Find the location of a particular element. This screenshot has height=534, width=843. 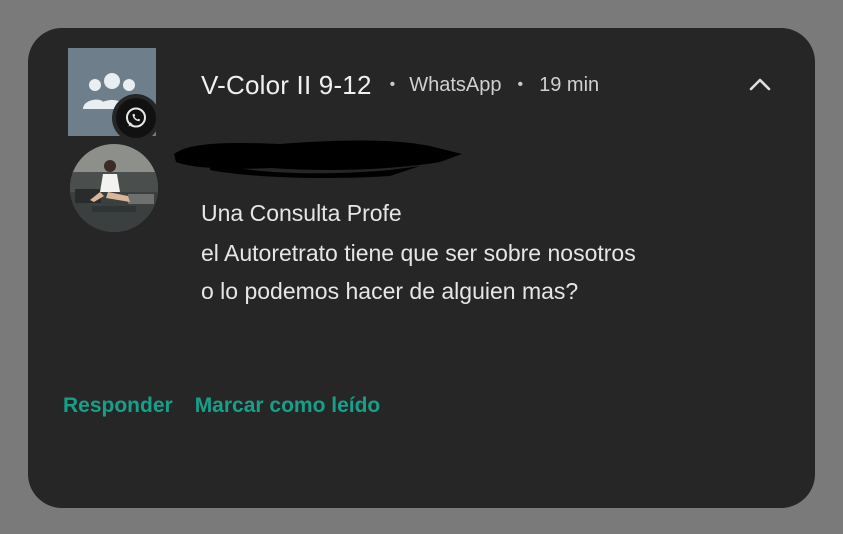

avatar is located at coordinates (114, 188).